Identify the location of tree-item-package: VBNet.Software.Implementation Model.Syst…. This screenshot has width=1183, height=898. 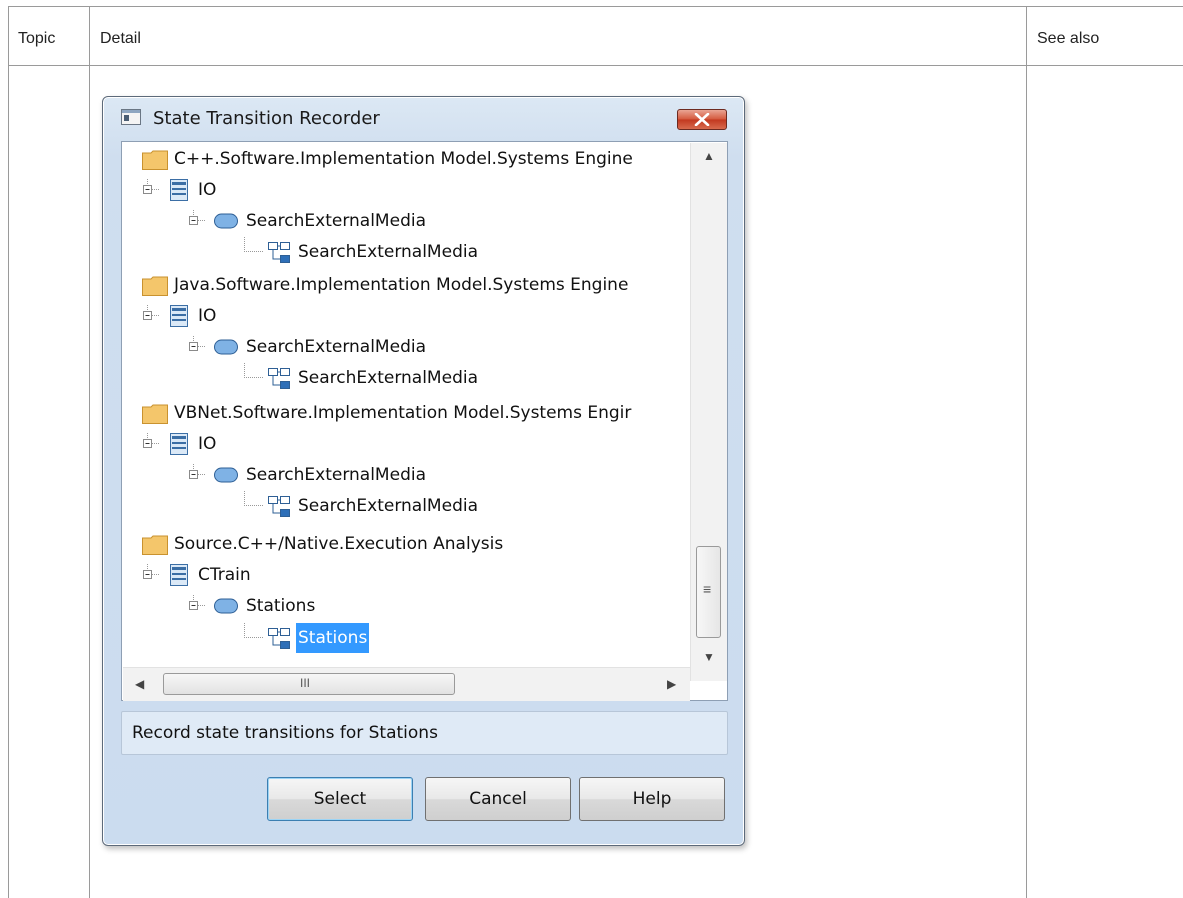
(406, 413).